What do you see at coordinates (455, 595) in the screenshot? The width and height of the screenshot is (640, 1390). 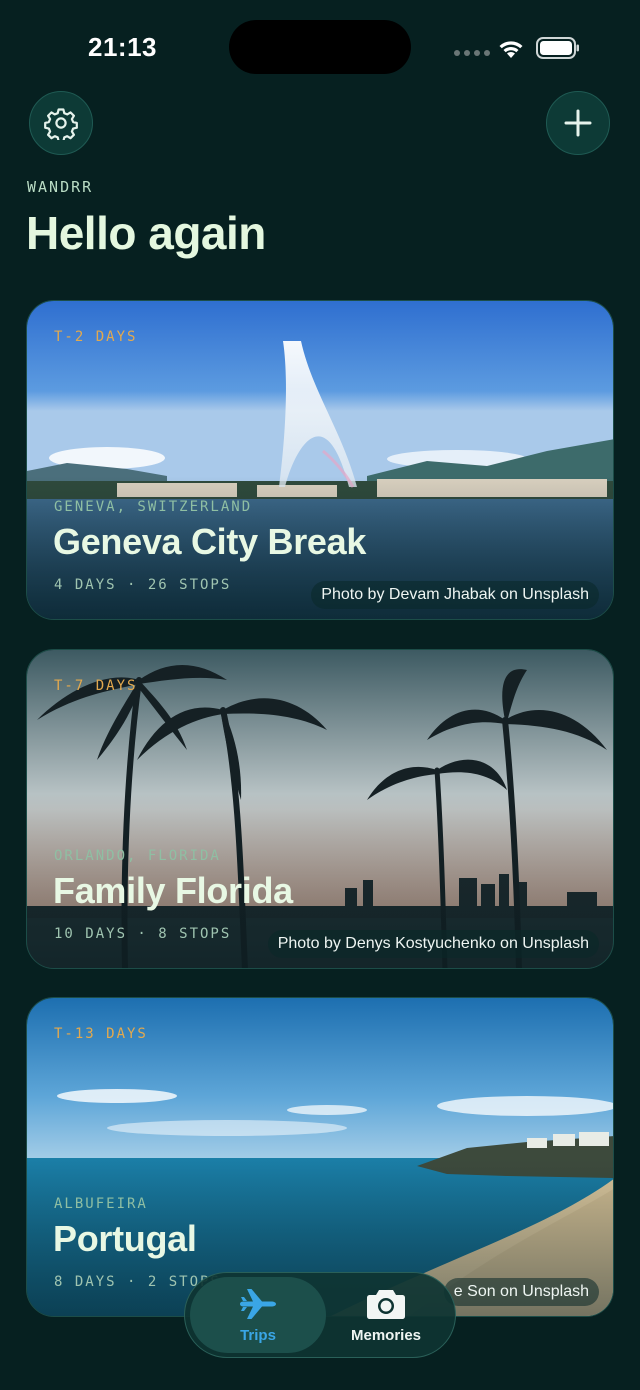 I see `photo-credit: Photo by Devam Jhabak on Unsplash` at bounding box center [455, 595].